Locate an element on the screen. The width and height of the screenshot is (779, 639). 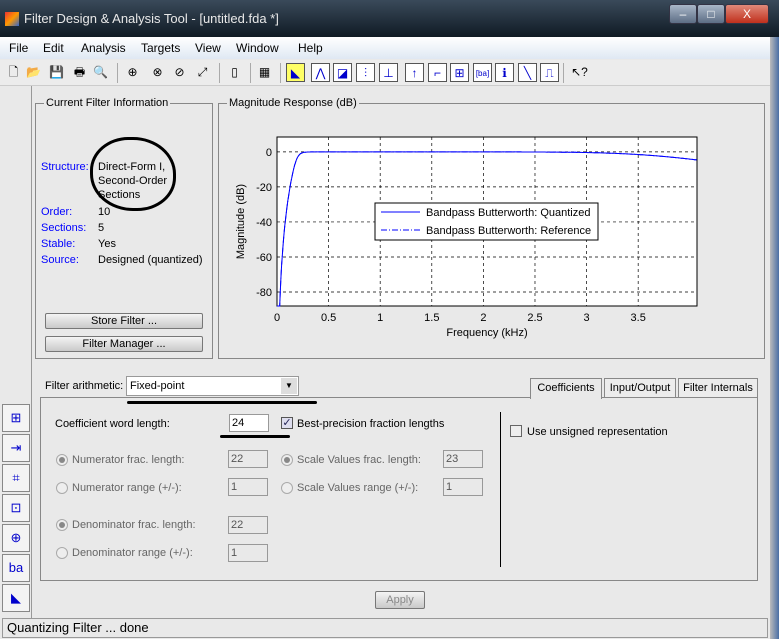
denominator-frac-radio is located at coordinates (62, 525).